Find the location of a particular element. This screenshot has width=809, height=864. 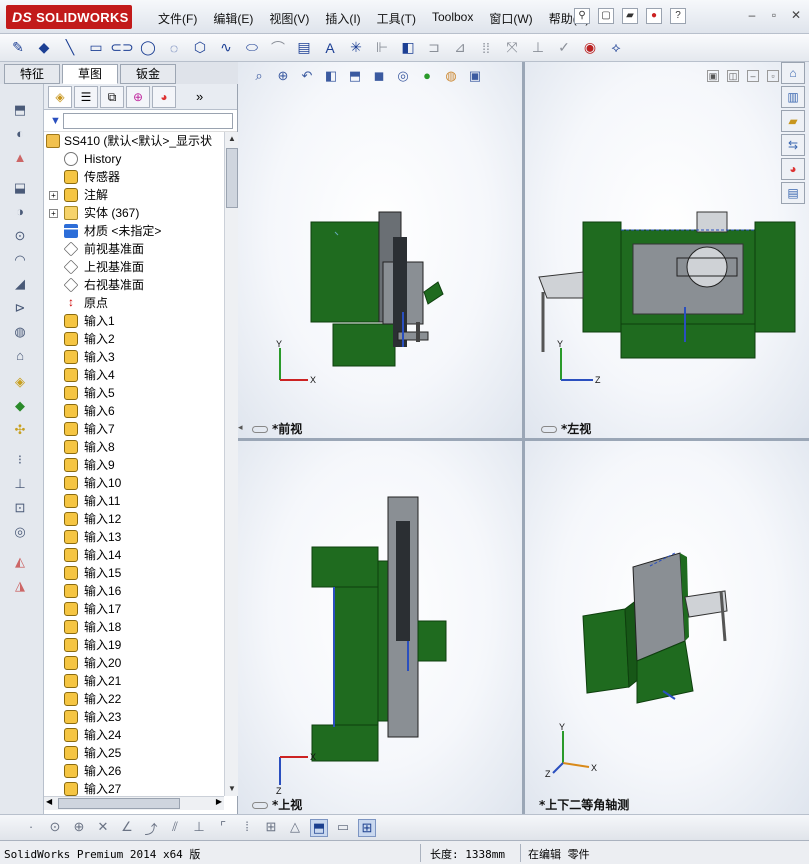

tree-item: 输入18 is located at coordinates (134, 627).